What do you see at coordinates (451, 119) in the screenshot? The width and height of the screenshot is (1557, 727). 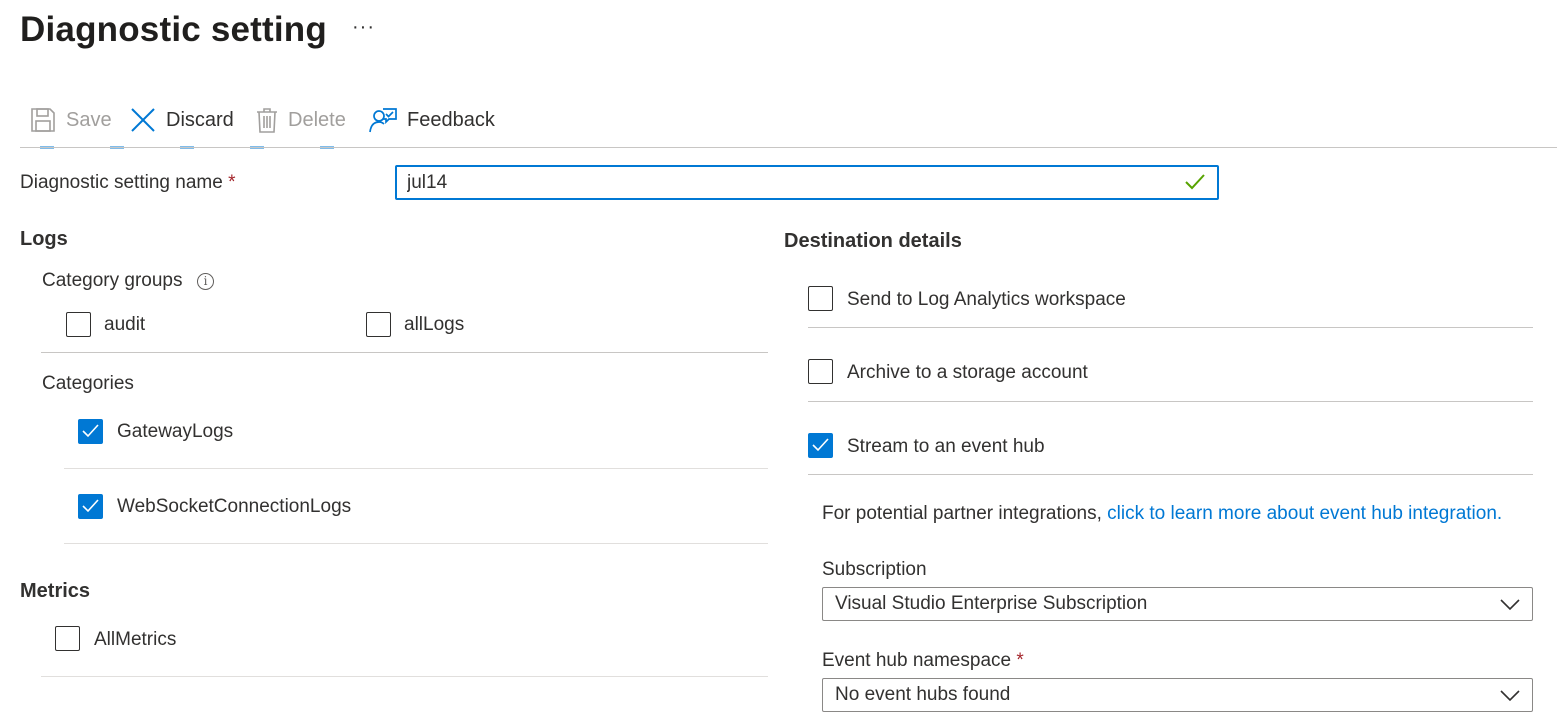 I see `feedback-label: Feedback` at bounding box center [451, 119].